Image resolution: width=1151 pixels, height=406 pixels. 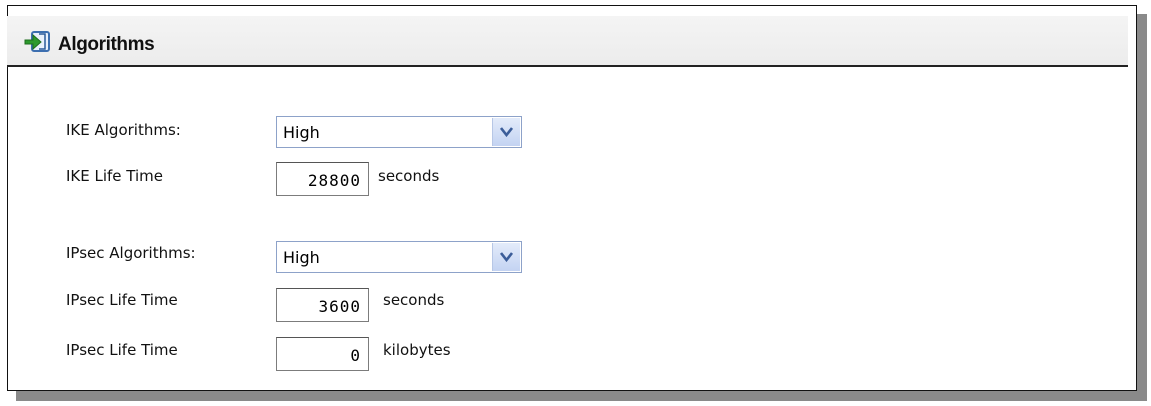 I want to click on ipsec-lifetime-kb-input: 0, so click(x=322, y=354).